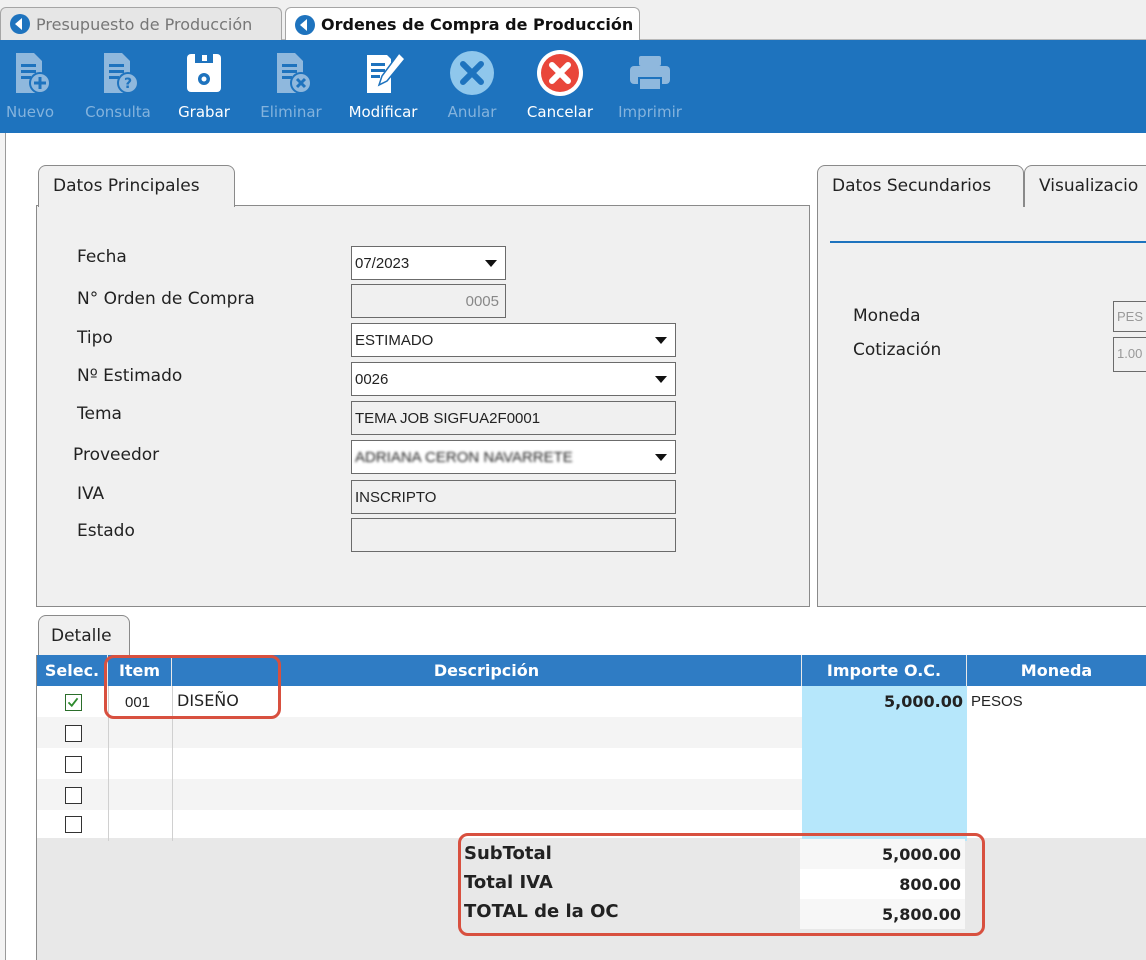 This screenshot has height=960, width=1146. I want to click on imprimir-printer-icon, so click(650, 73).